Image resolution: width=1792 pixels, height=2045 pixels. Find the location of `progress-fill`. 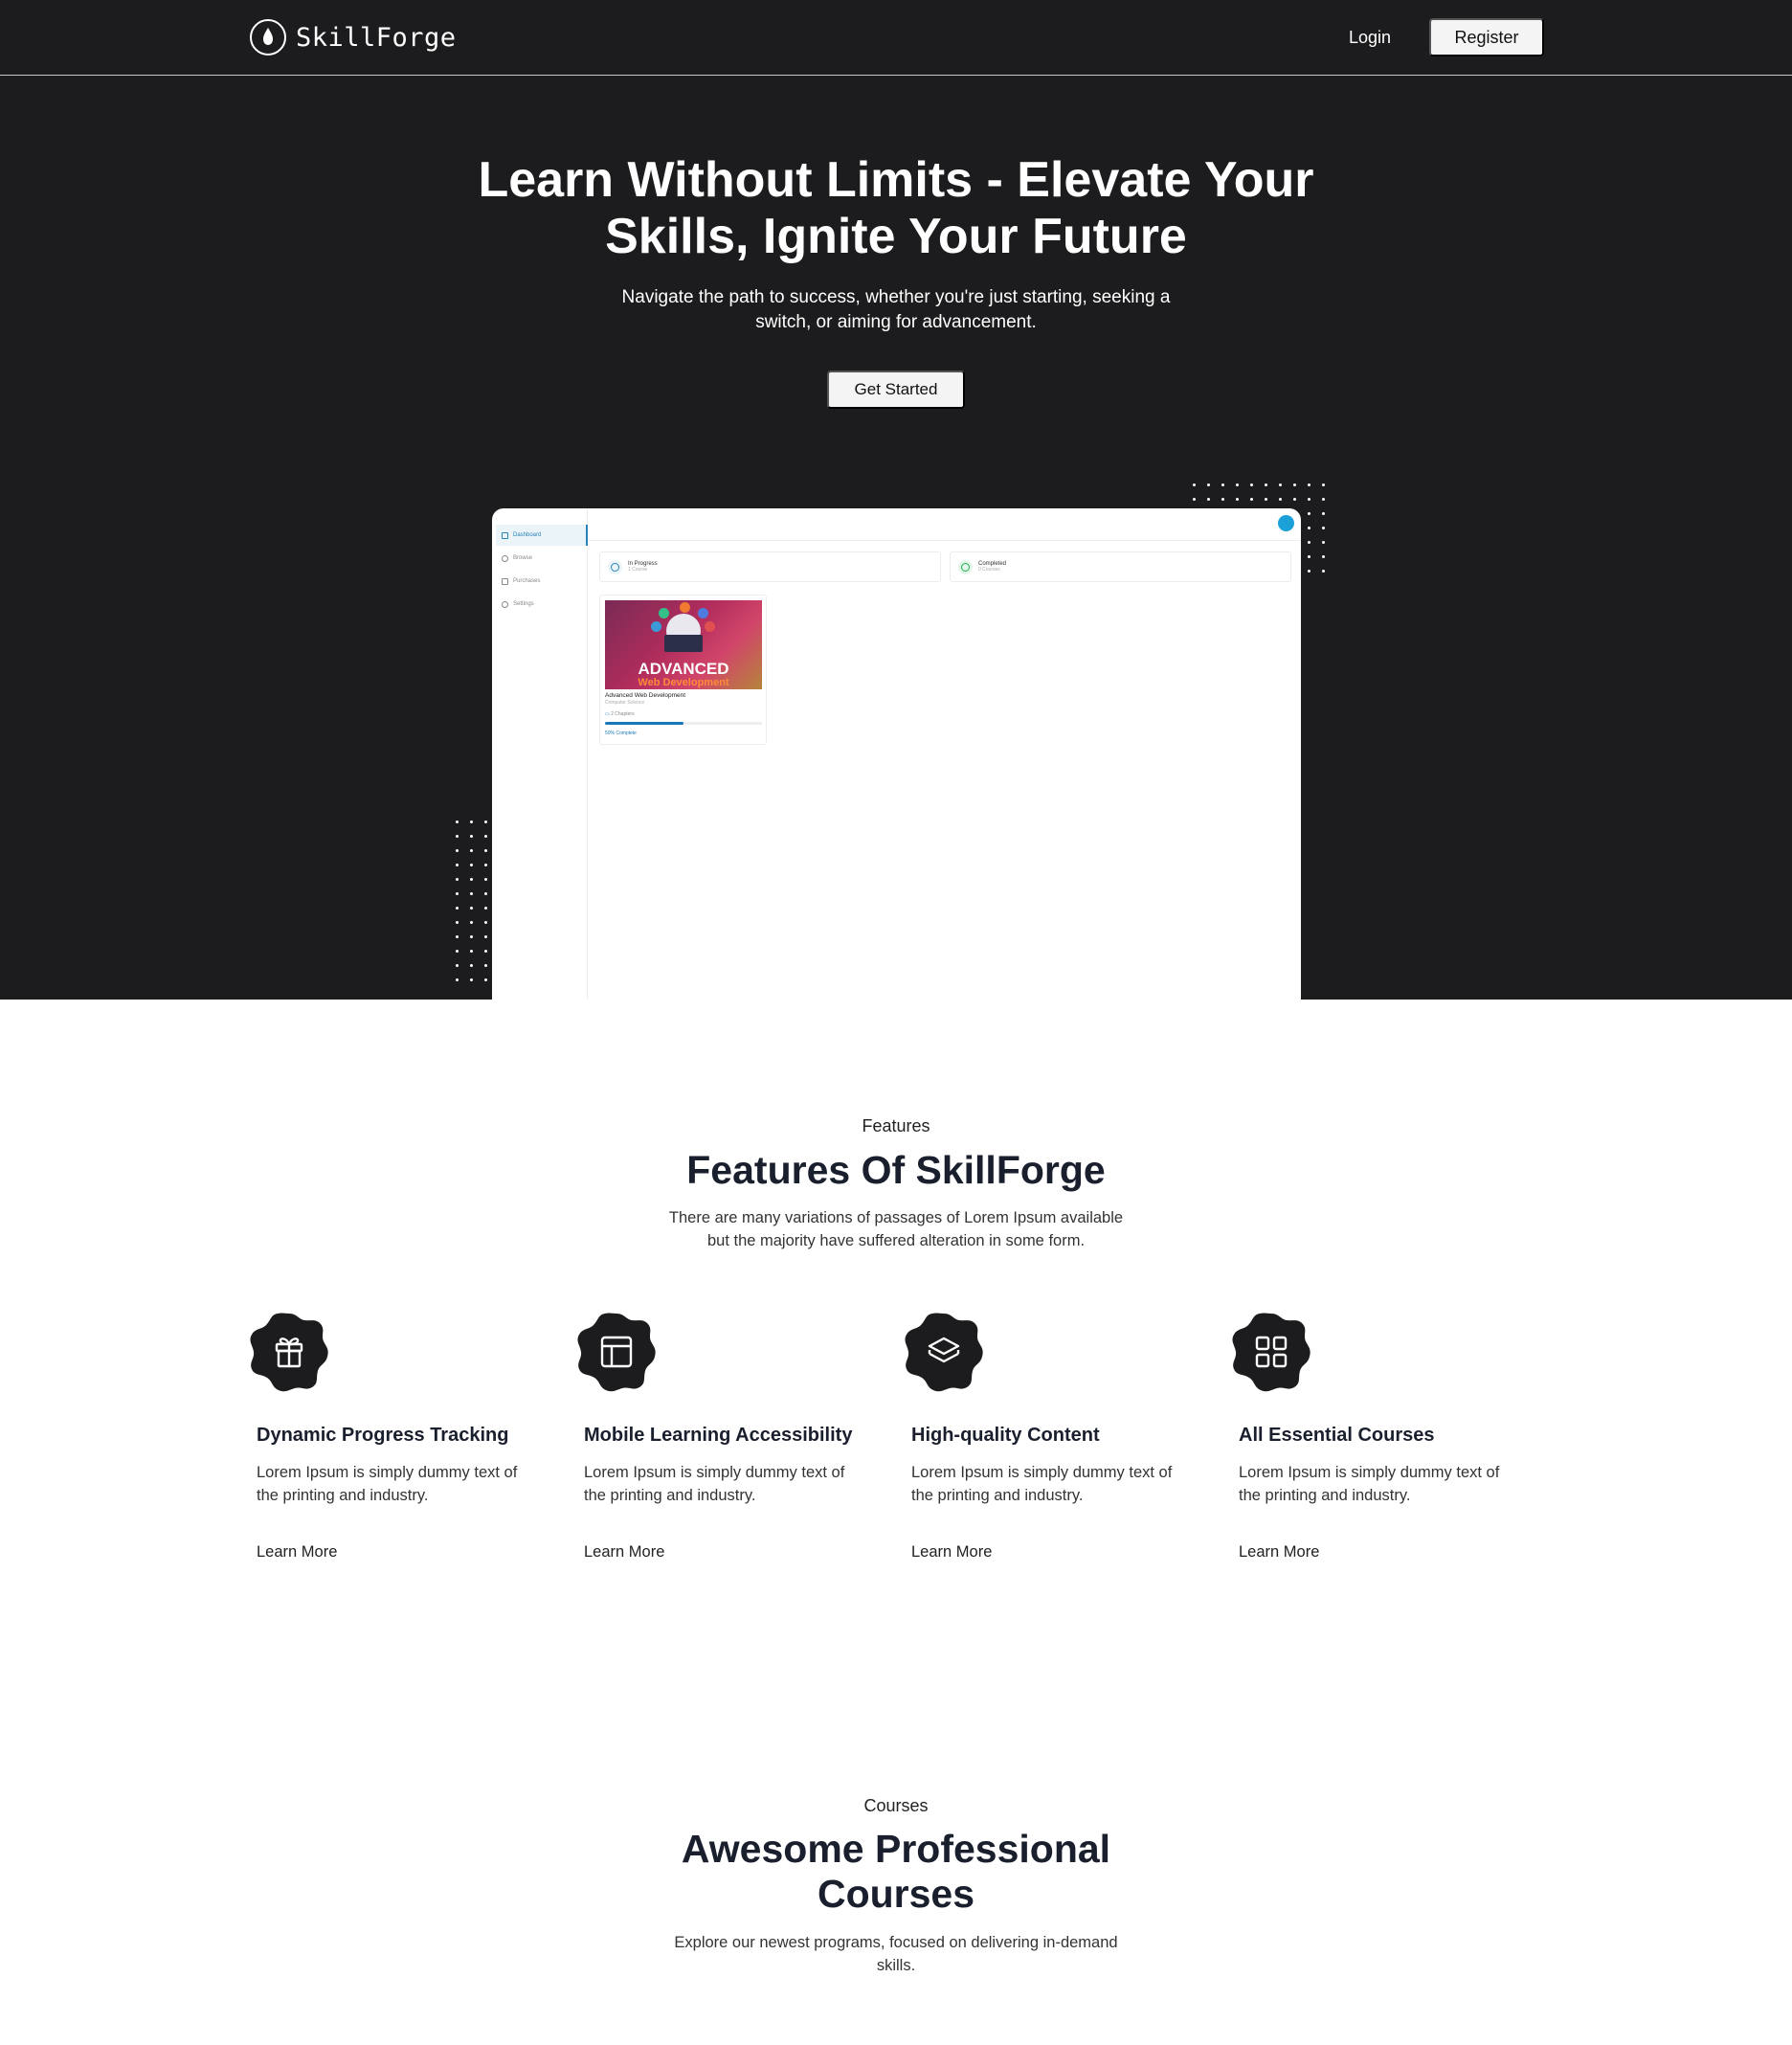

progress-fill is located at coordinates (644, 723).